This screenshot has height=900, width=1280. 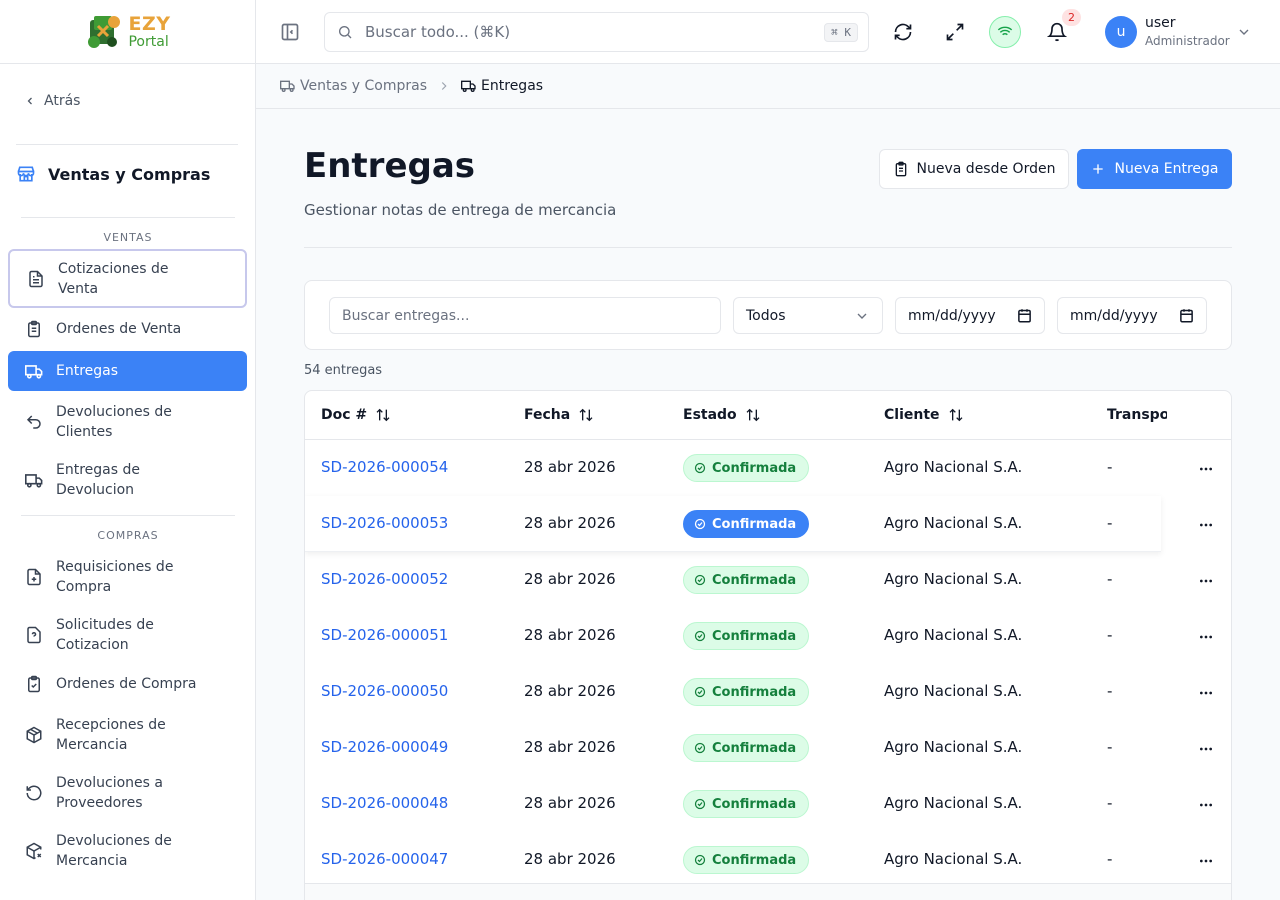 What do you see at coordinates (127, 684) in the screenshot?
I see `sidebar-item-purchase-orders: Ordenes de Compra` at bounding box center [127, 684].